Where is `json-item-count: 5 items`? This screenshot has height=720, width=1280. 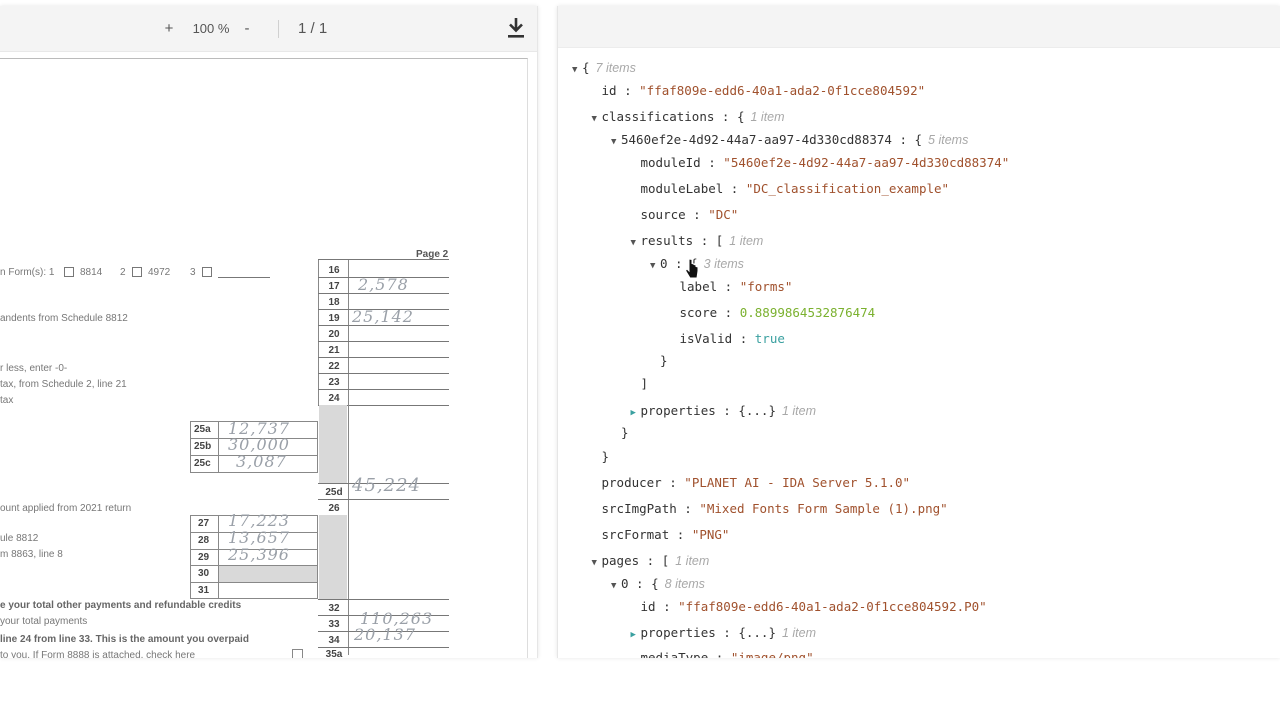 json-item-count: 5 items is located at coordinates (948, 140).